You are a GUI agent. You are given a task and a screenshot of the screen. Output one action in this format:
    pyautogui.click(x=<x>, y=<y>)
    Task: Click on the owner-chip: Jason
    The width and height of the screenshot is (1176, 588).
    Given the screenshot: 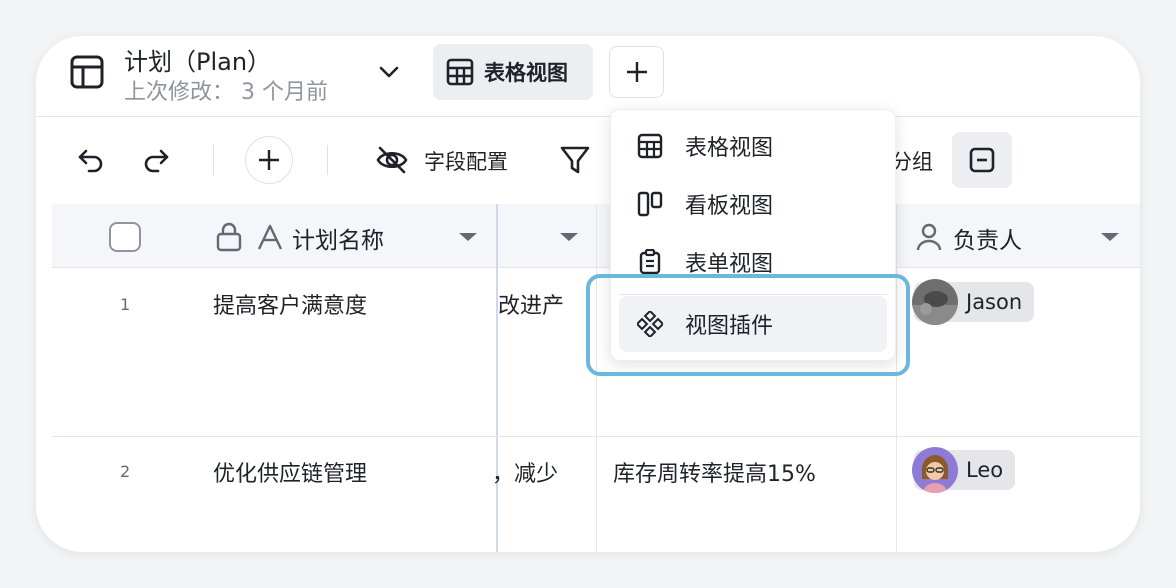 What is the action you would take?
    pyautogui.click(x=973, y=302)
    